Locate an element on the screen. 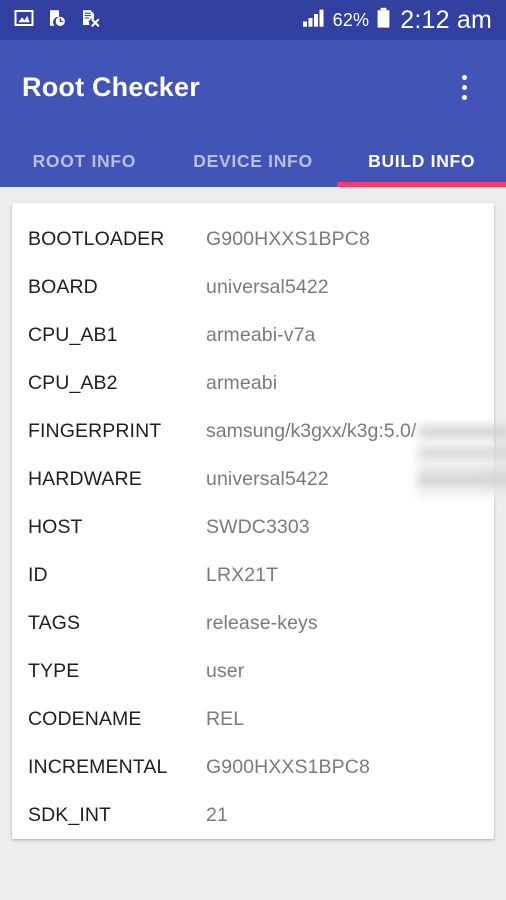 The height and width of the screenshot is (900, 506). file-cancel-icon is located at coordinates (90, 20).